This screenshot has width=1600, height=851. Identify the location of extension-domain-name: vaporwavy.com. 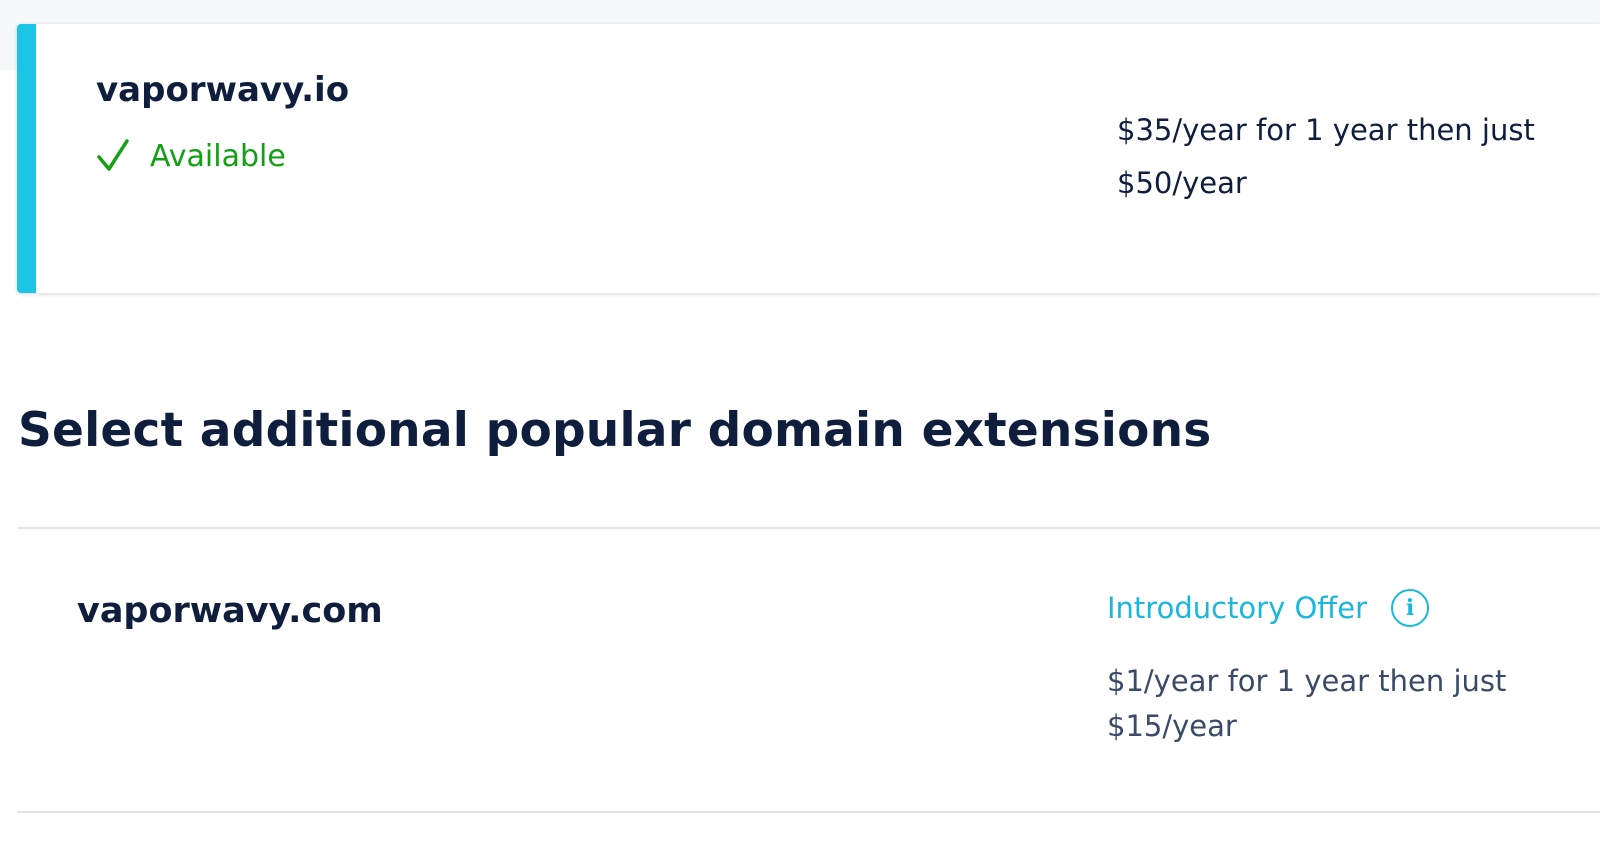
(230, 611).